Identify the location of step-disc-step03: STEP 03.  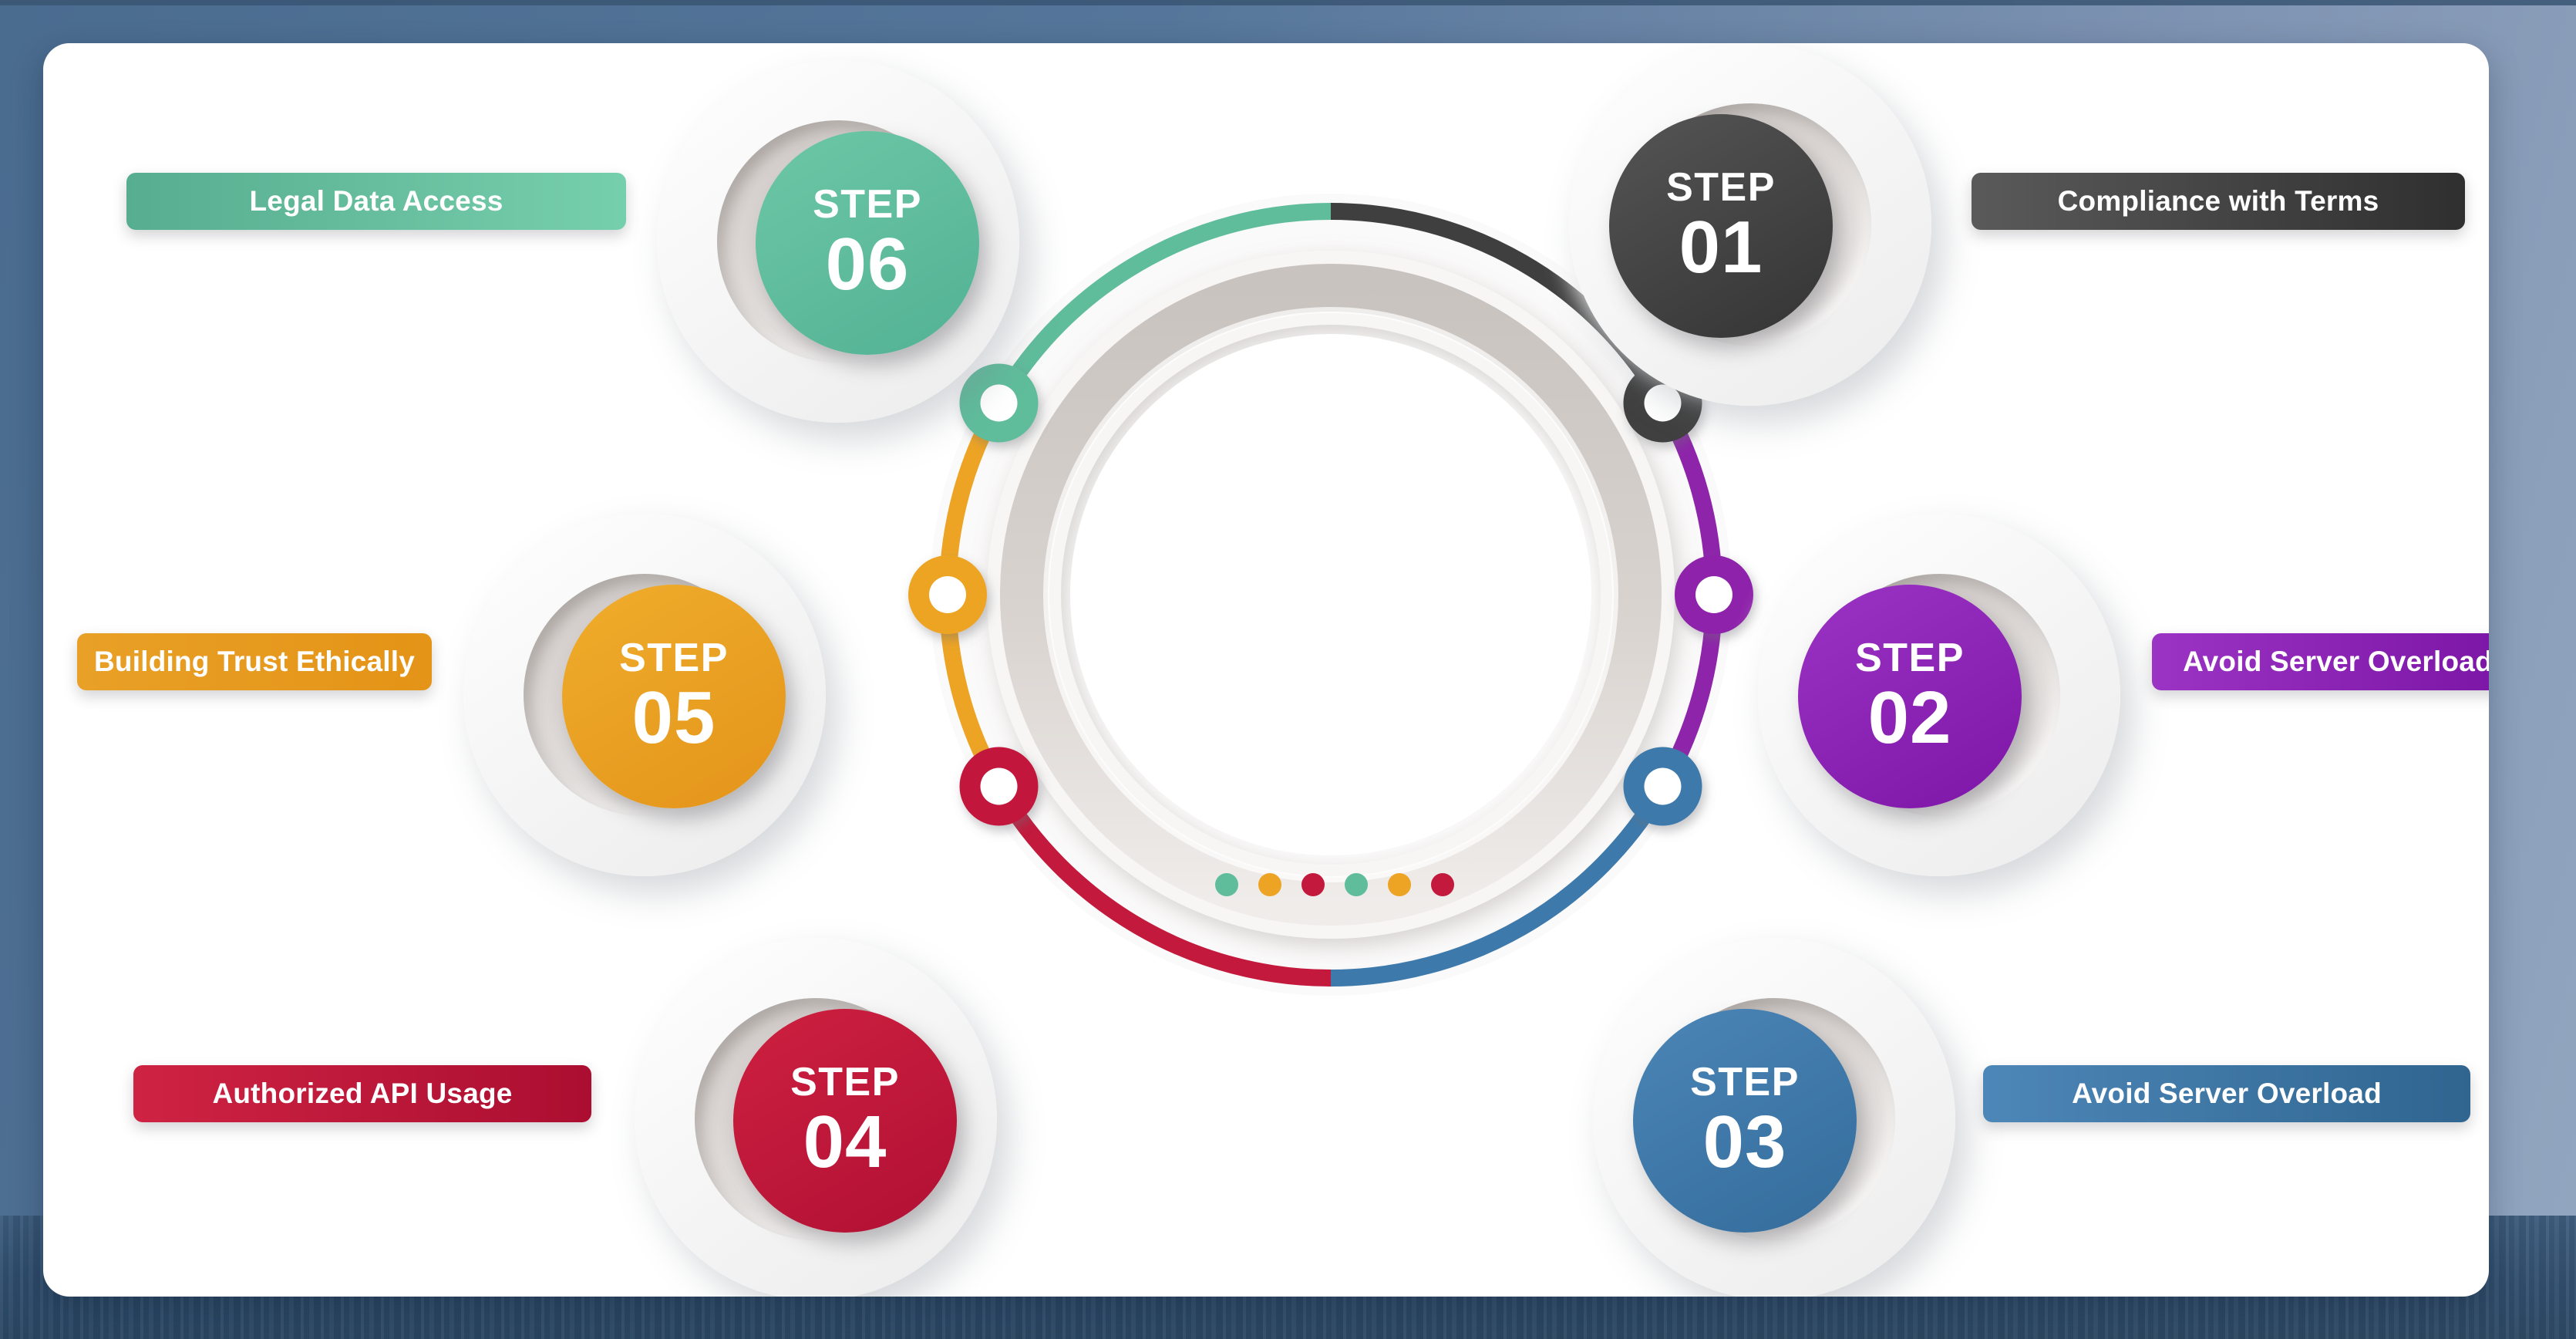
(1745, 1121).